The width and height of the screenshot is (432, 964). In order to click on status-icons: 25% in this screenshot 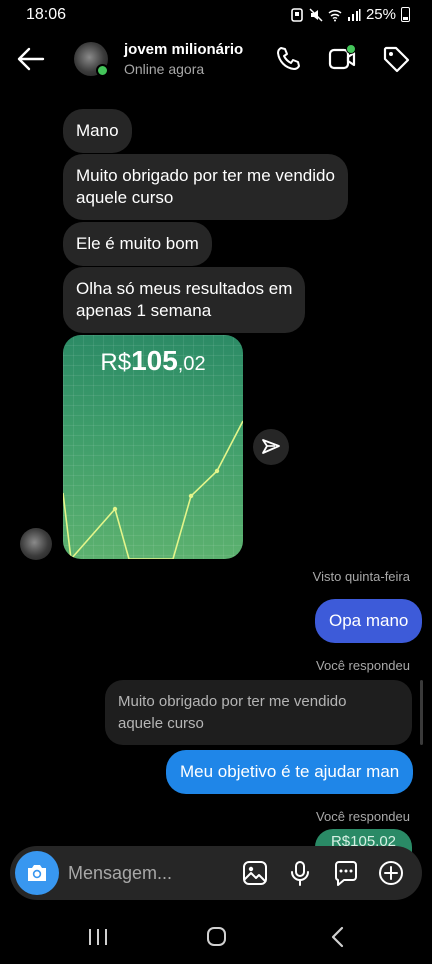, I will do `click(350, 14)`.